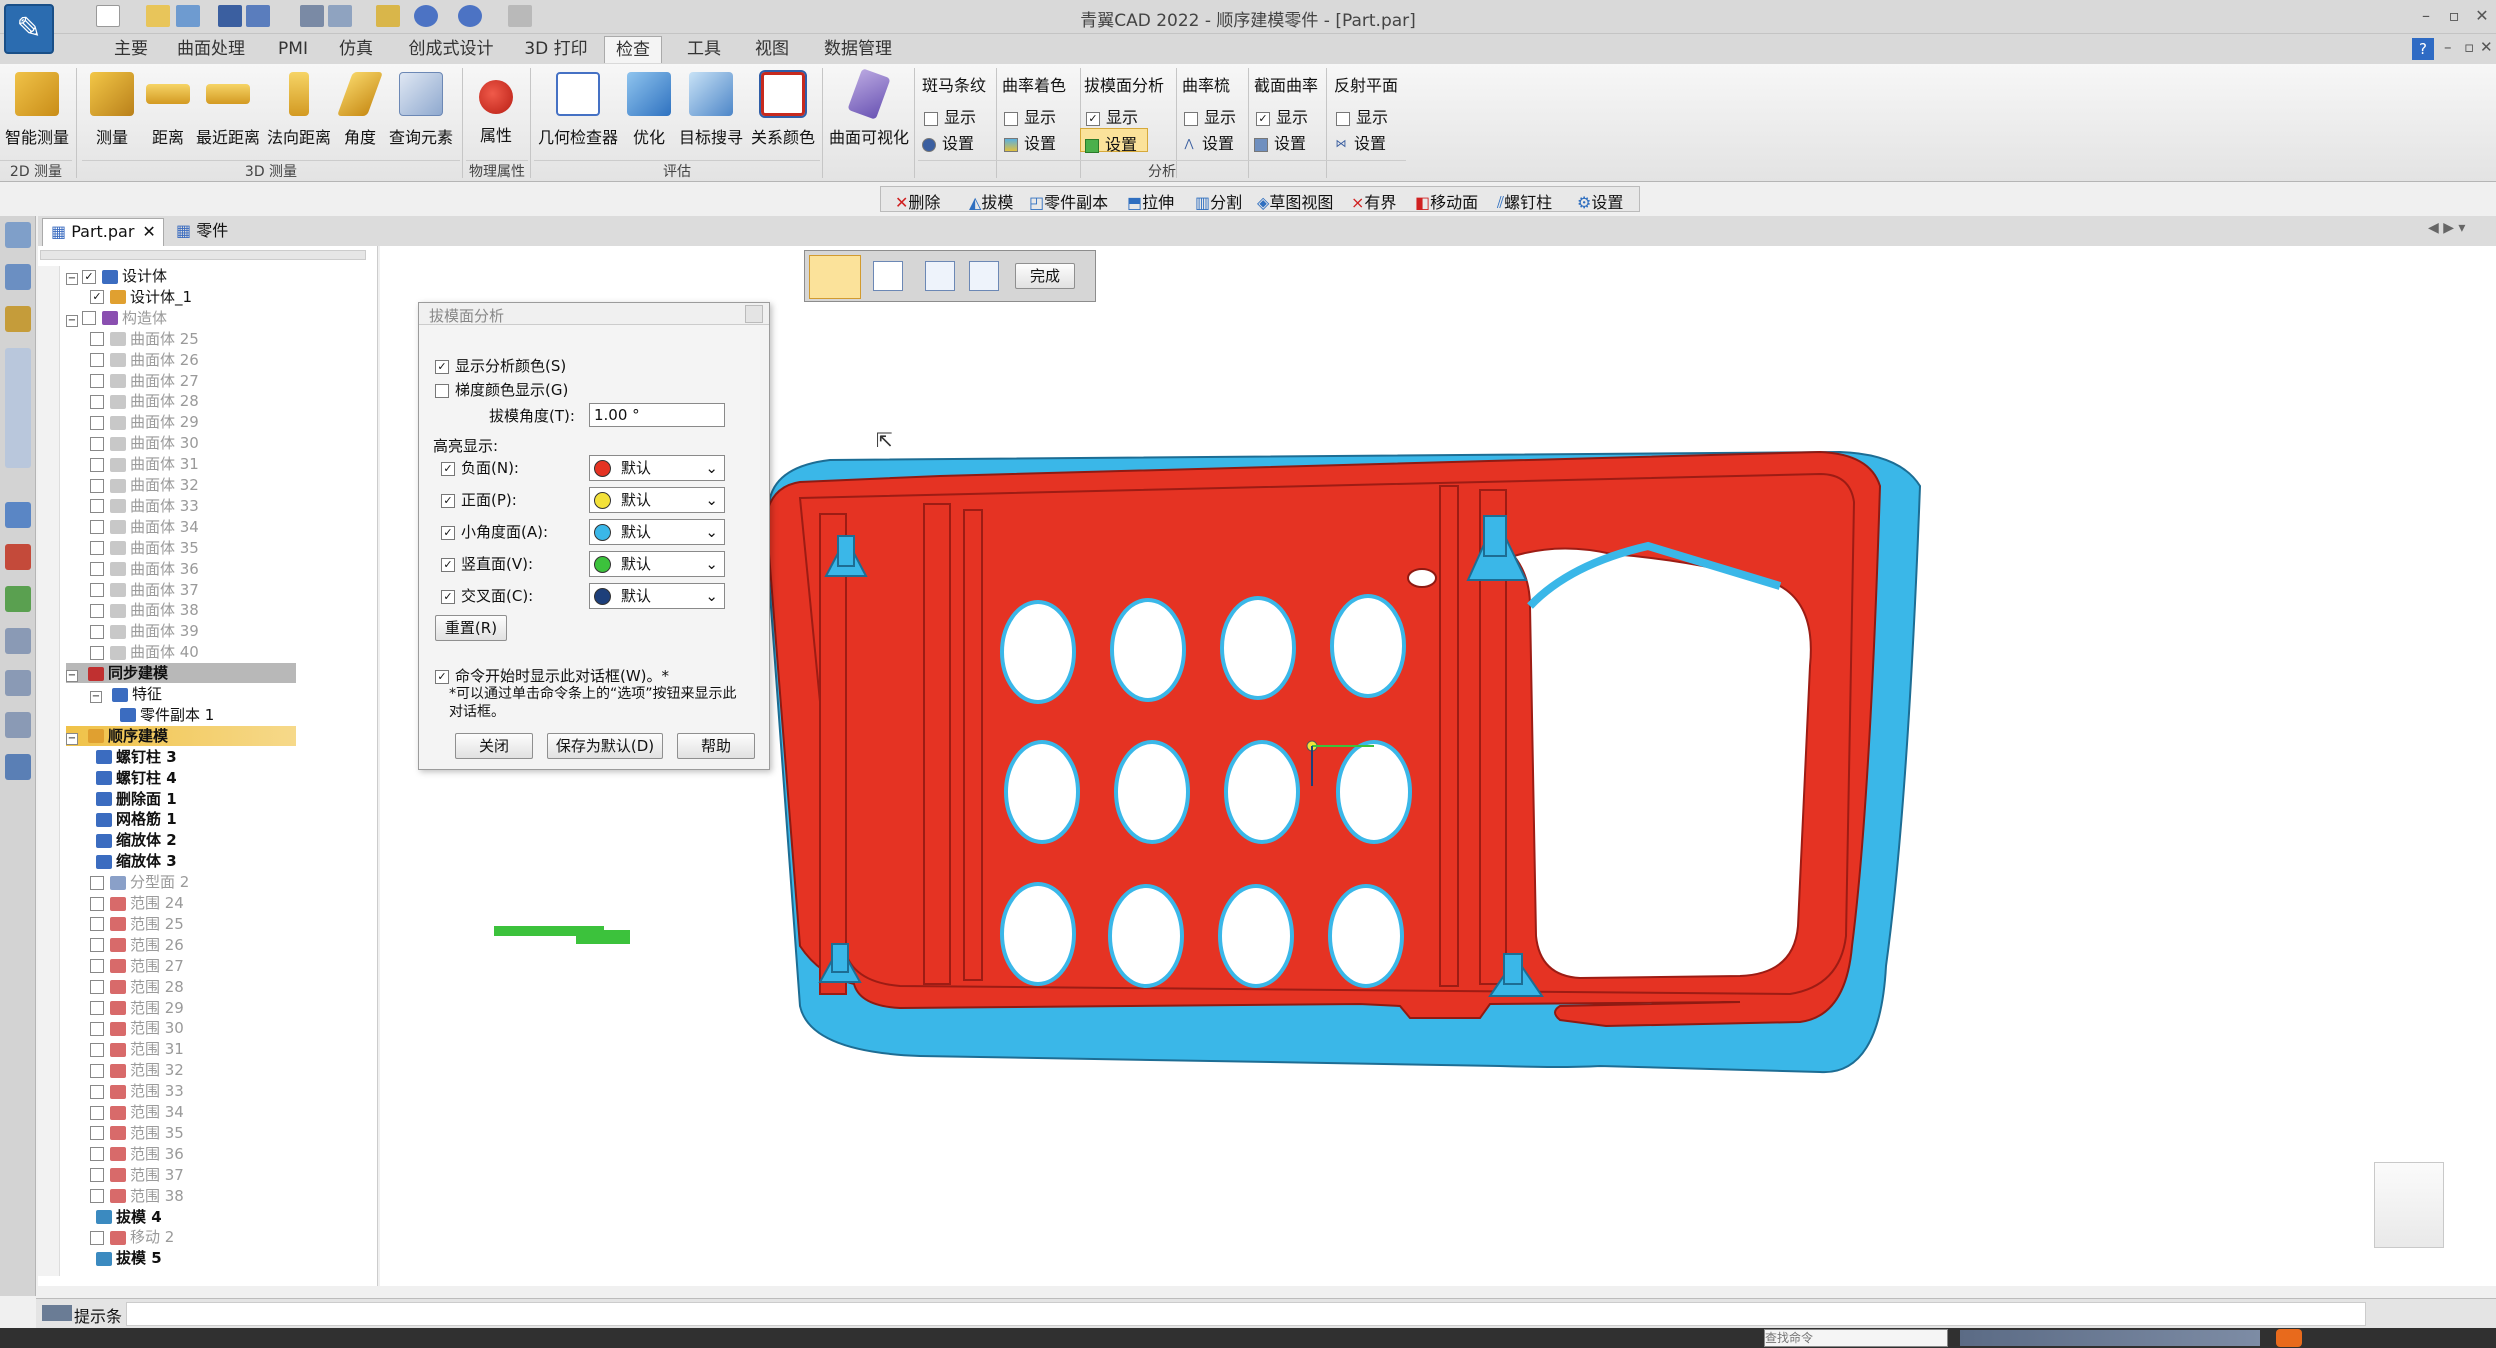 The width and height of the screenshot is (2496, 1348). I want to click on positive-face-checkbox: ✓ 正面(P):, so click(479, 499).